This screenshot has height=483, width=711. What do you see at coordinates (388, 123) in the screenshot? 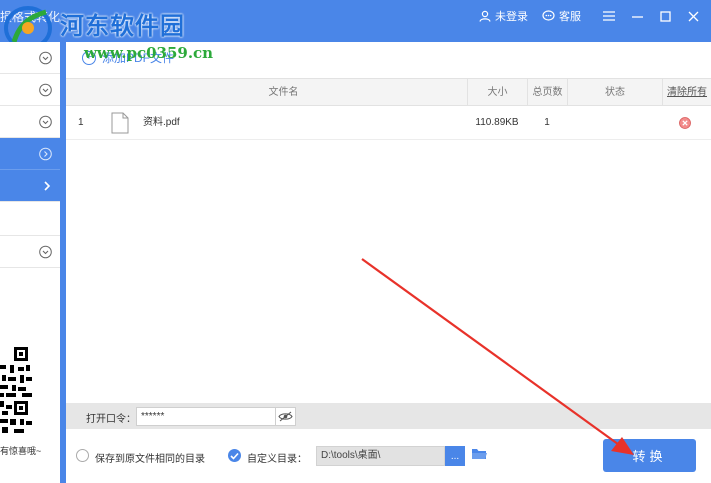
I see `table-row: 1 资料.pdf 110.89KB 1` at bounding box center [388, 123].